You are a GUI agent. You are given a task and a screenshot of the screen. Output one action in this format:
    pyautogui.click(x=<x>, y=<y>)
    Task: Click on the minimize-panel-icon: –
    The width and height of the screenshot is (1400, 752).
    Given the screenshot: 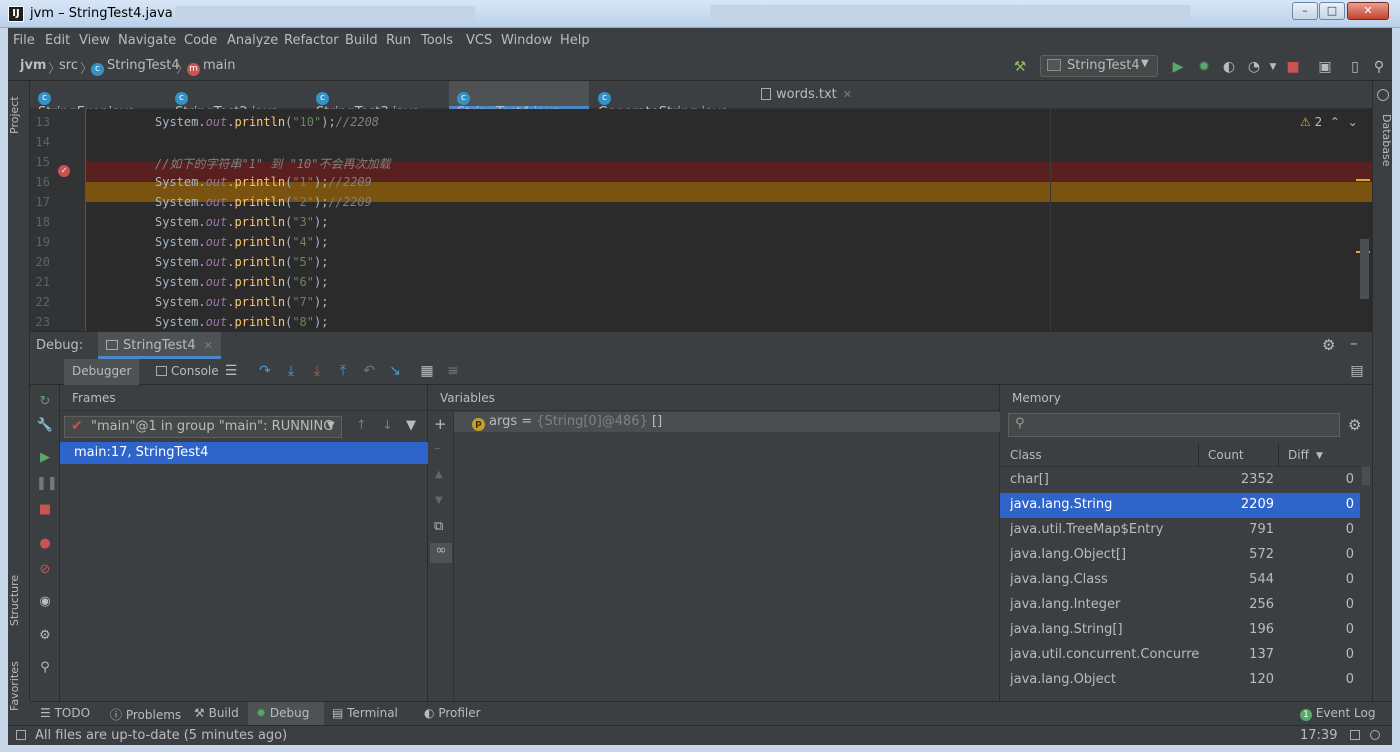 What is the action you would take?
    pyautogui.click(x=1354, y=343)
    